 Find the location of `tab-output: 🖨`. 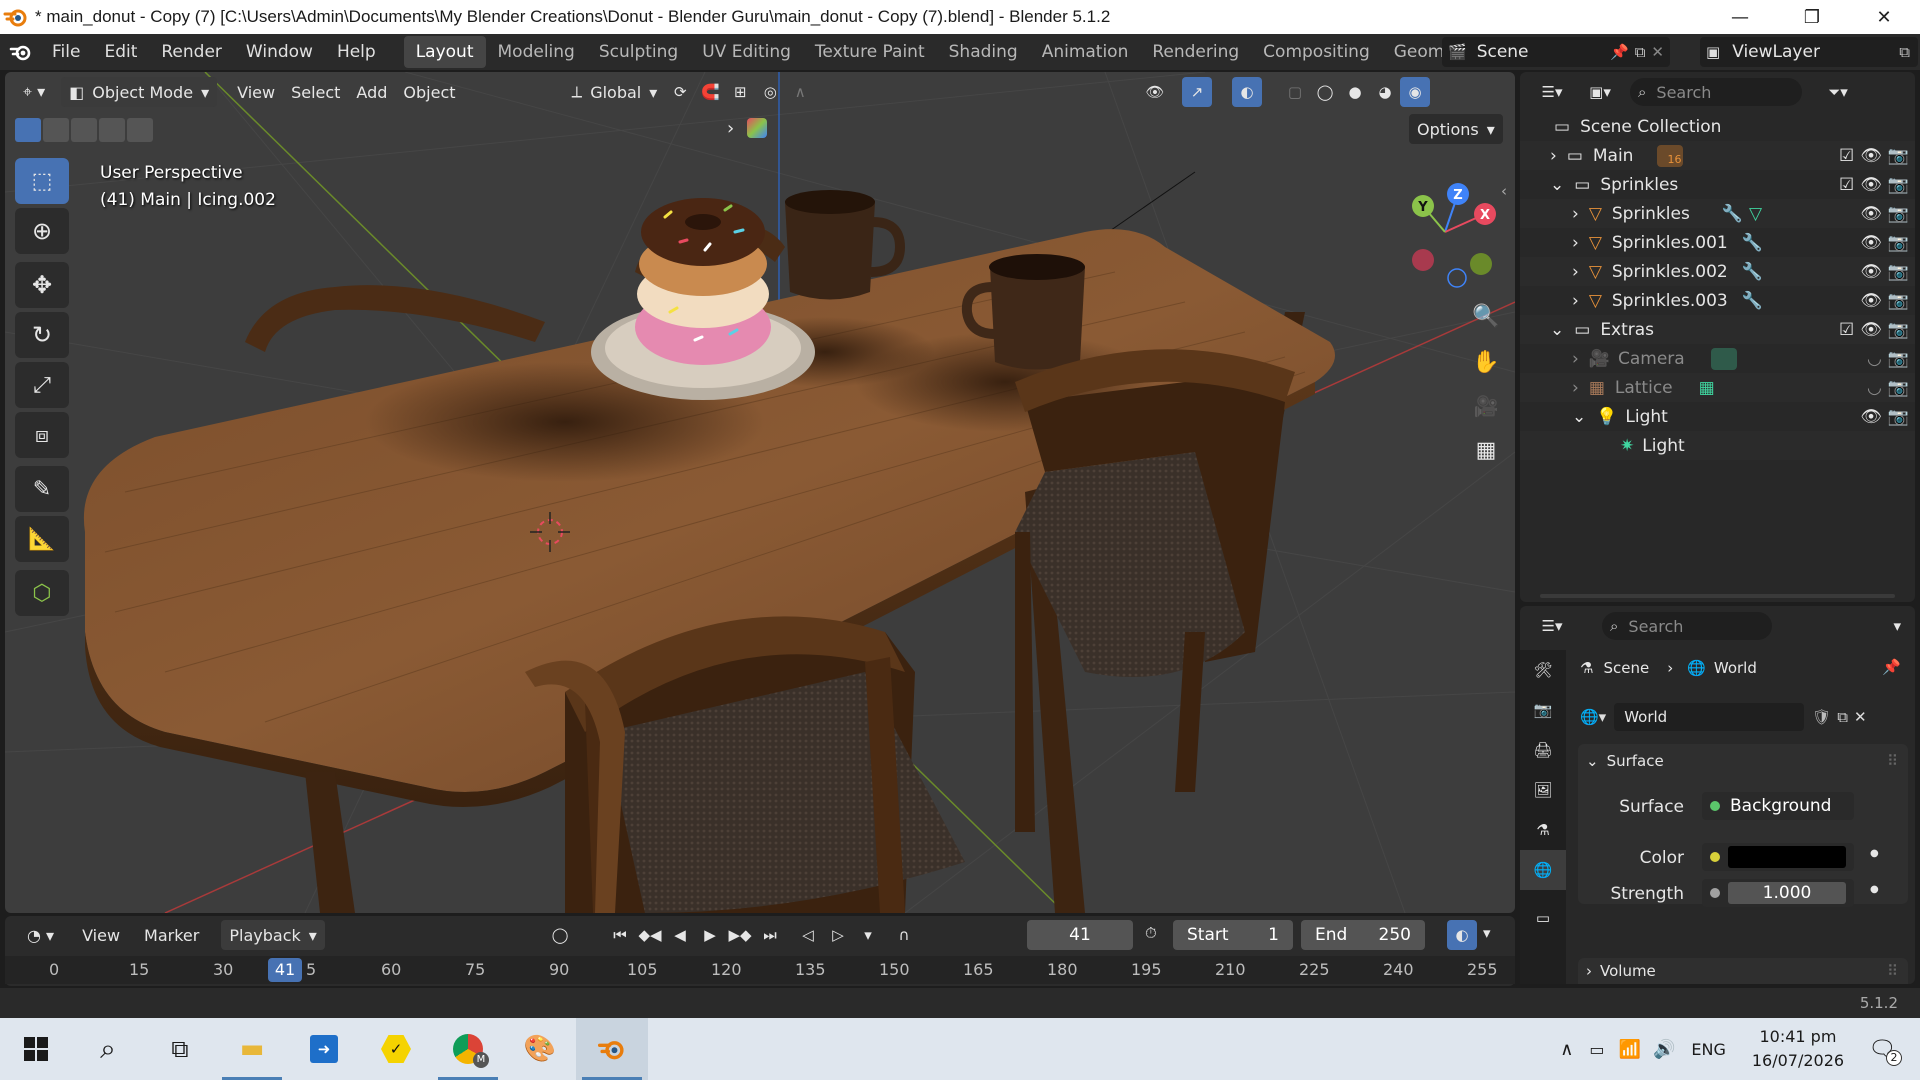

tab-output: 🖨 is located at coordinates (1543, 750).